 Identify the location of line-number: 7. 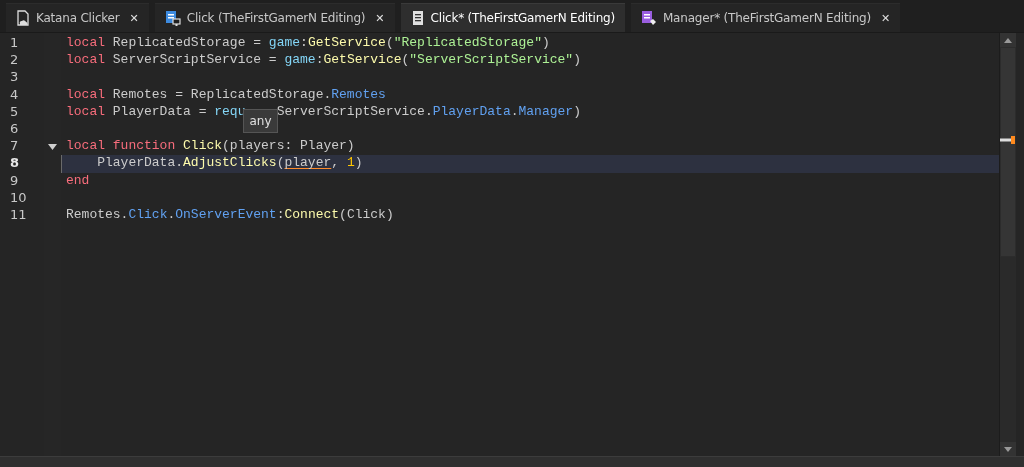
(14, 146).